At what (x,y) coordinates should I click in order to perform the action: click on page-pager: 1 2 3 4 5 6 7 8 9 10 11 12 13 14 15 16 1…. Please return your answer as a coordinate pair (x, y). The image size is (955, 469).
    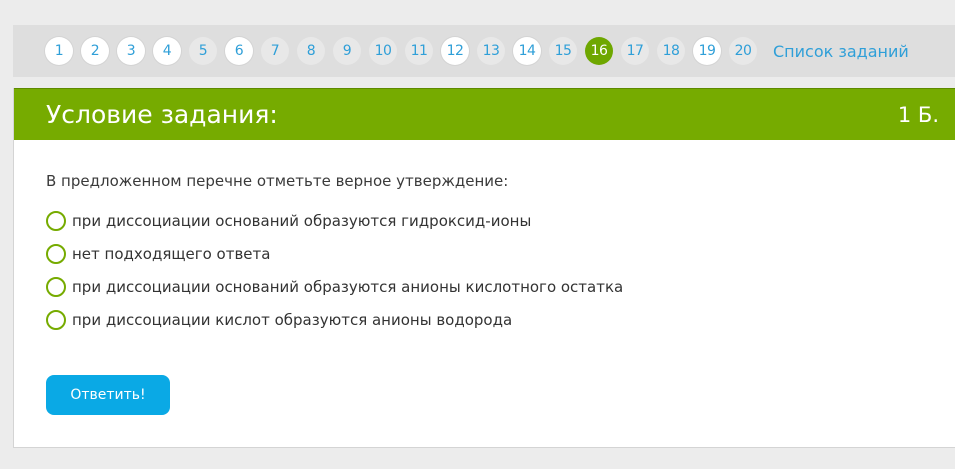
    Looking at the image, I should click on (477, 51).